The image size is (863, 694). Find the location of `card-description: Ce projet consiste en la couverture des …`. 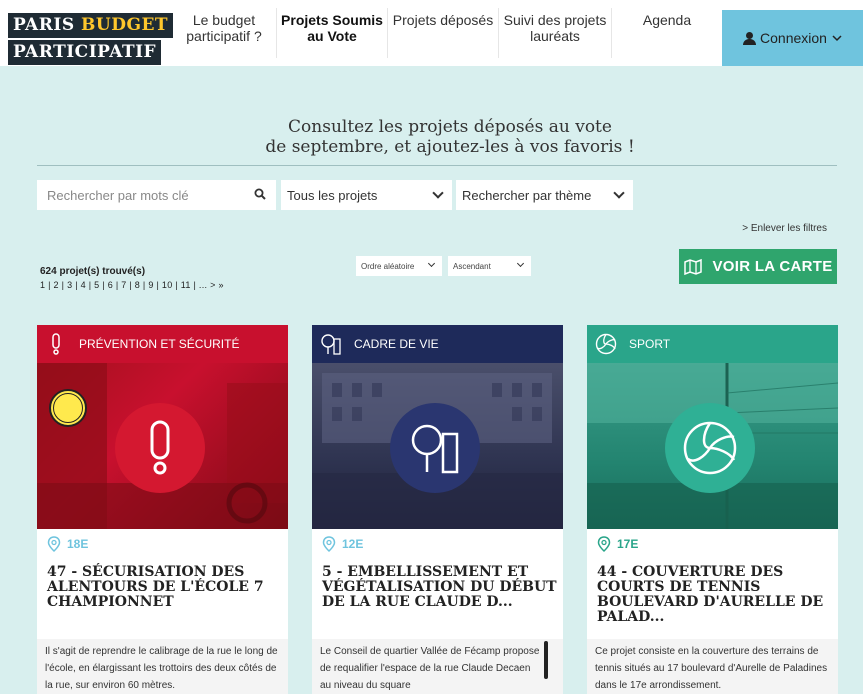

card-description: Ce projet consiste en la couverture des … is located at coordinates (711, 668).